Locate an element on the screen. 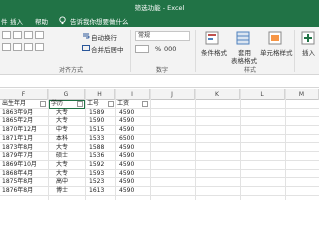 The image size is (320, 240). menu-item-file: 件 is located at coordinates (4, 21).